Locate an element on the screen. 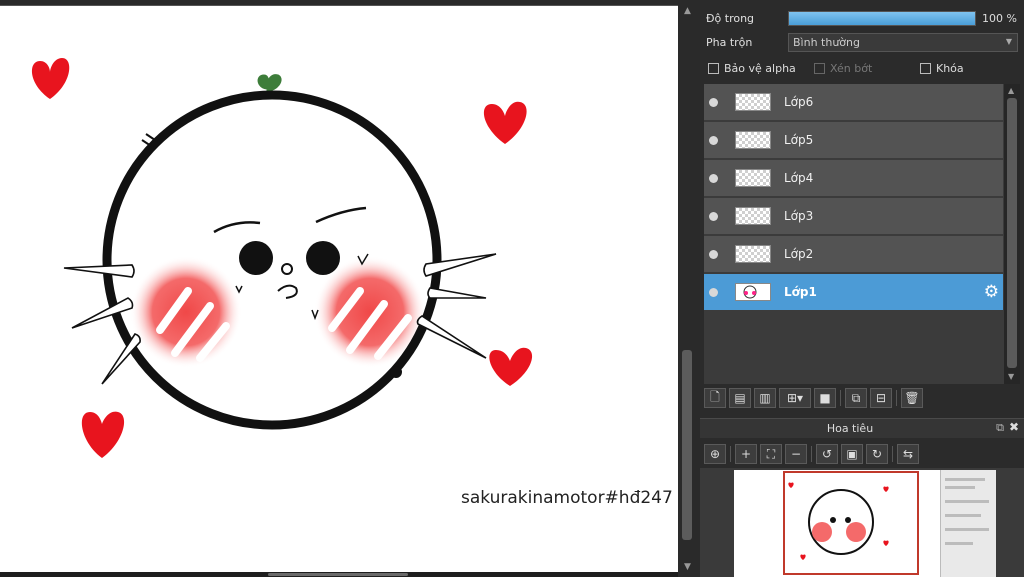 This screenshot has width=1024, height=577. trash-icon: 🗑 is located at coordinates (912, 398).